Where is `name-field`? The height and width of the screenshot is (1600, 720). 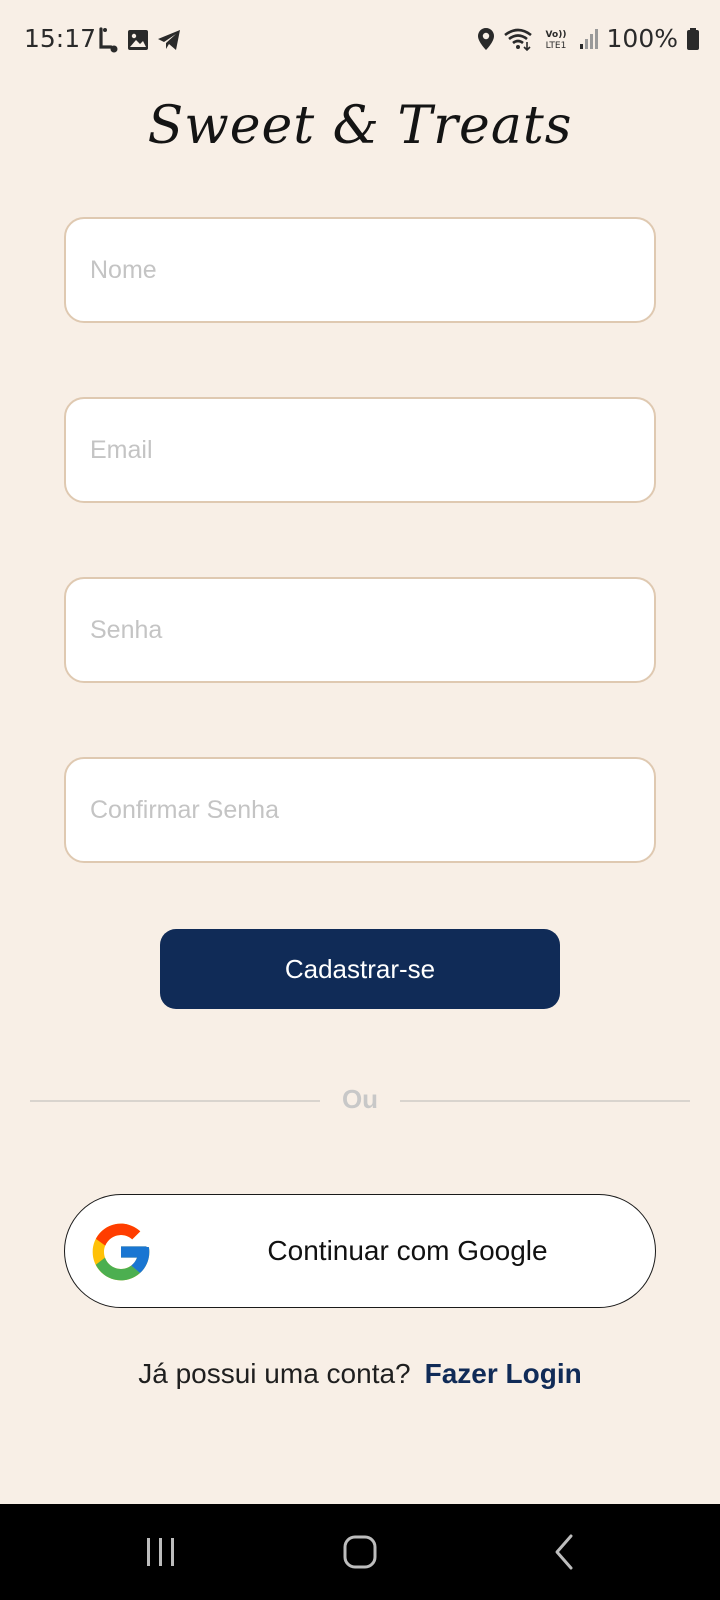 name-field is located at coordinates (360, 270).